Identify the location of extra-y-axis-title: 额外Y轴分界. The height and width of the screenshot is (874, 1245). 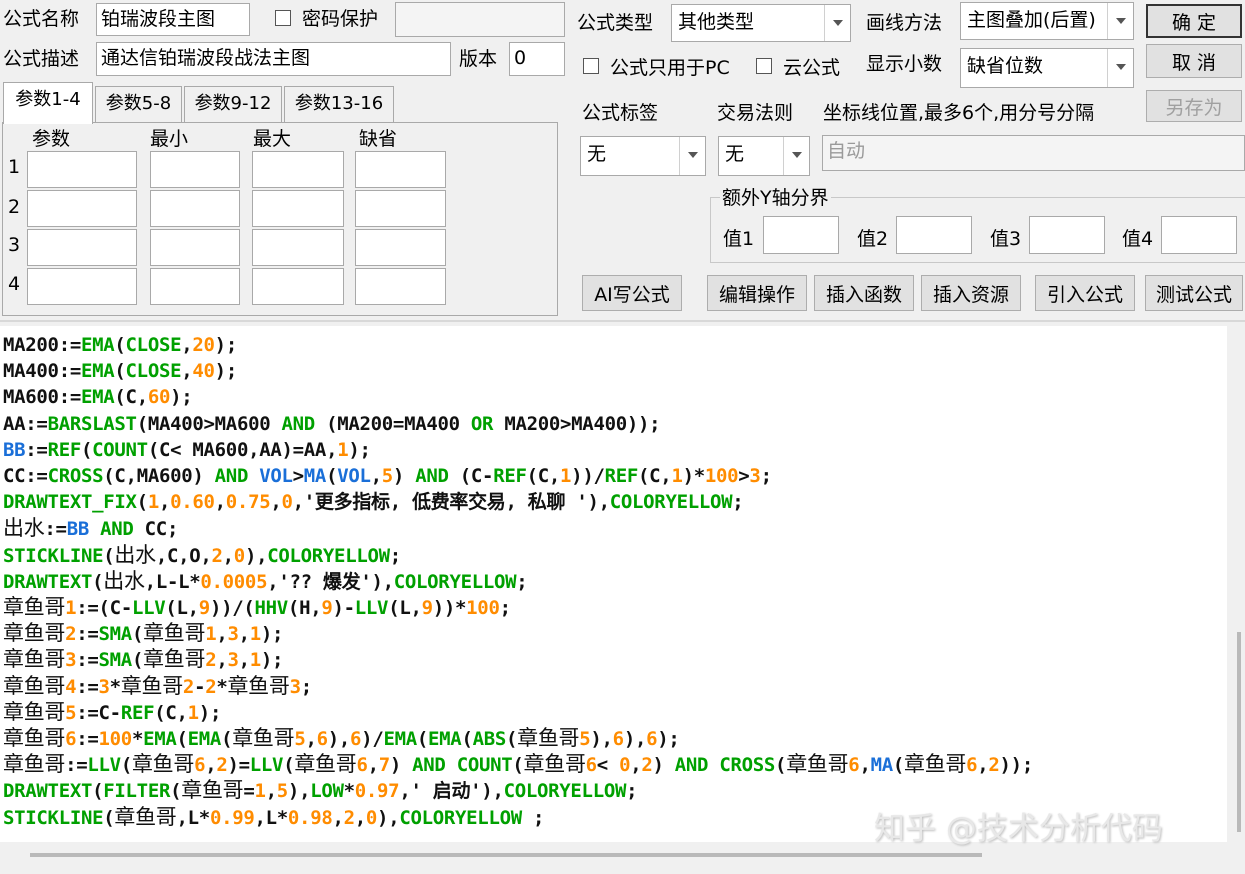
(775, 196).